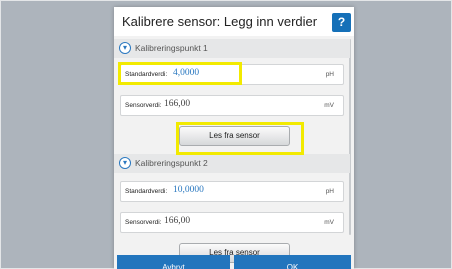  What do you see at coordinates (171, 48) in the screenshot?
I see `section-label: Kalibreringspunkt 1` at bounding box center [171, 48].